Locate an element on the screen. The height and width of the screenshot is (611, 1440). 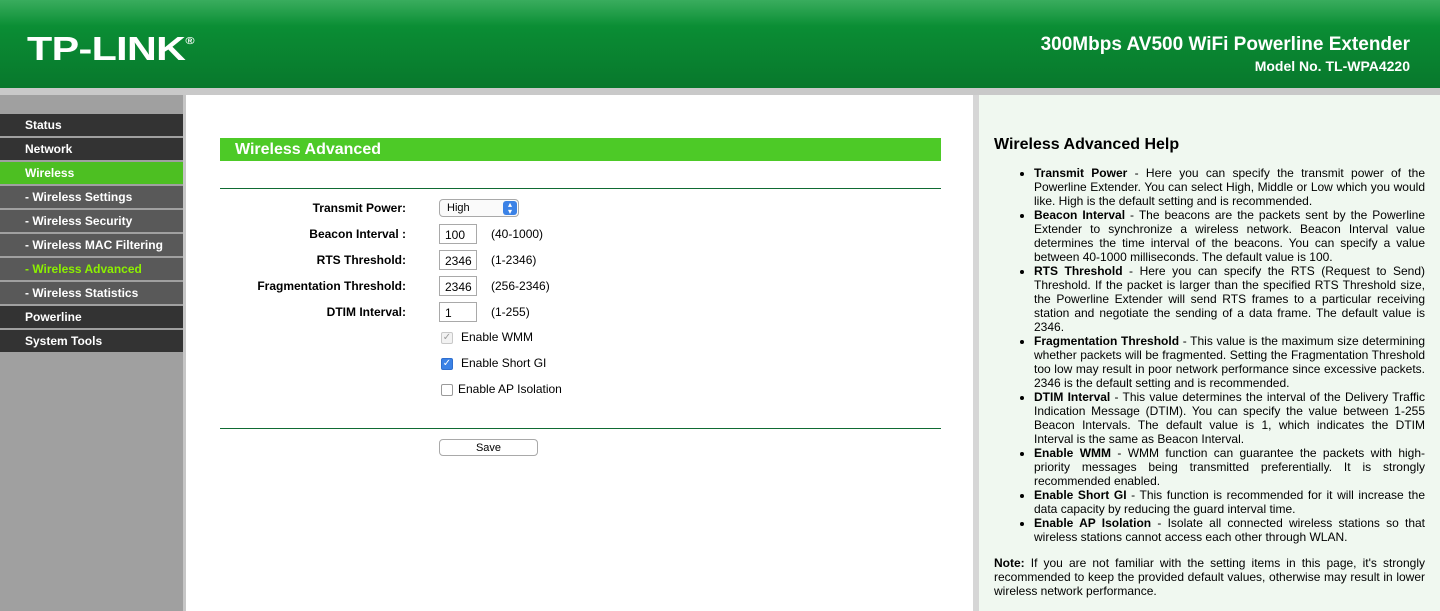
beacon-interval-range: (40-1000) is located at coordinates (517, 234).